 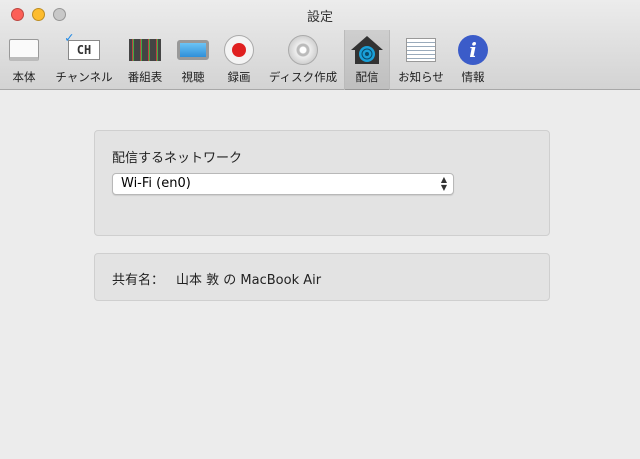 I want to click on tab-label: 番組表, so click(x=145, y=77).